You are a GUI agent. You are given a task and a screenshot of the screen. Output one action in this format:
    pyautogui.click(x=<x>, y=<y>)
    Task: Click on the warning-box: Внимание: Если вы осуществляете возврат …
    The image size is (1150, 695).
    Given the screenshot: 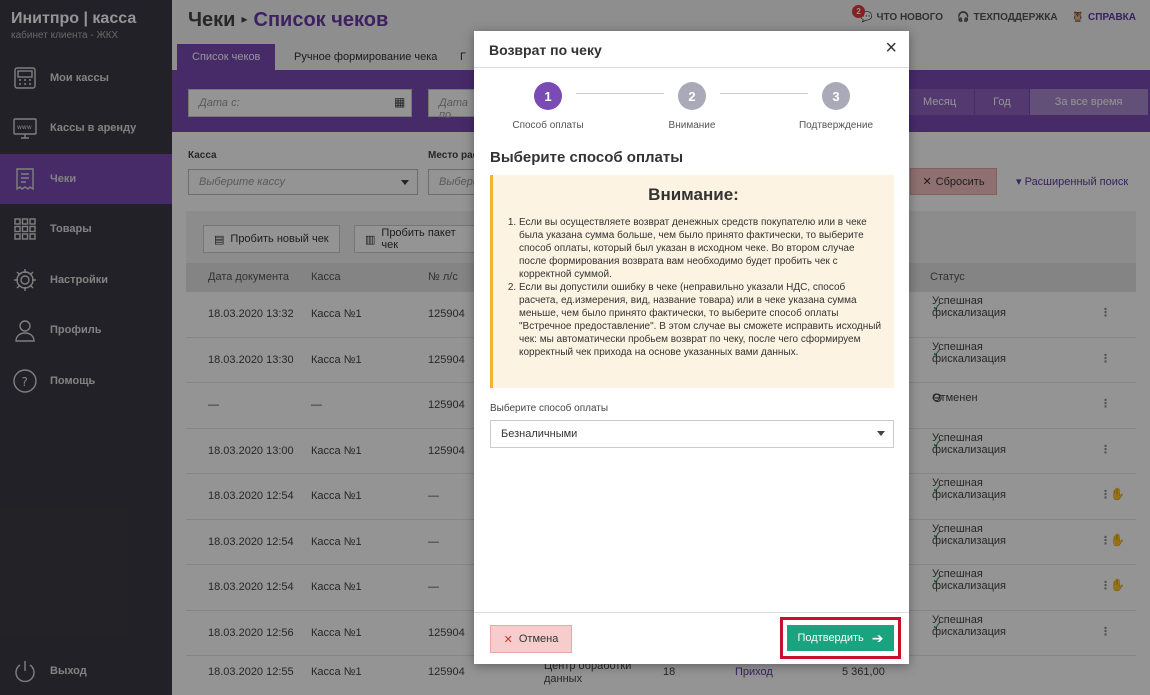 What is the action you would take?
    pyautogui.click(x=692, y=281)
    